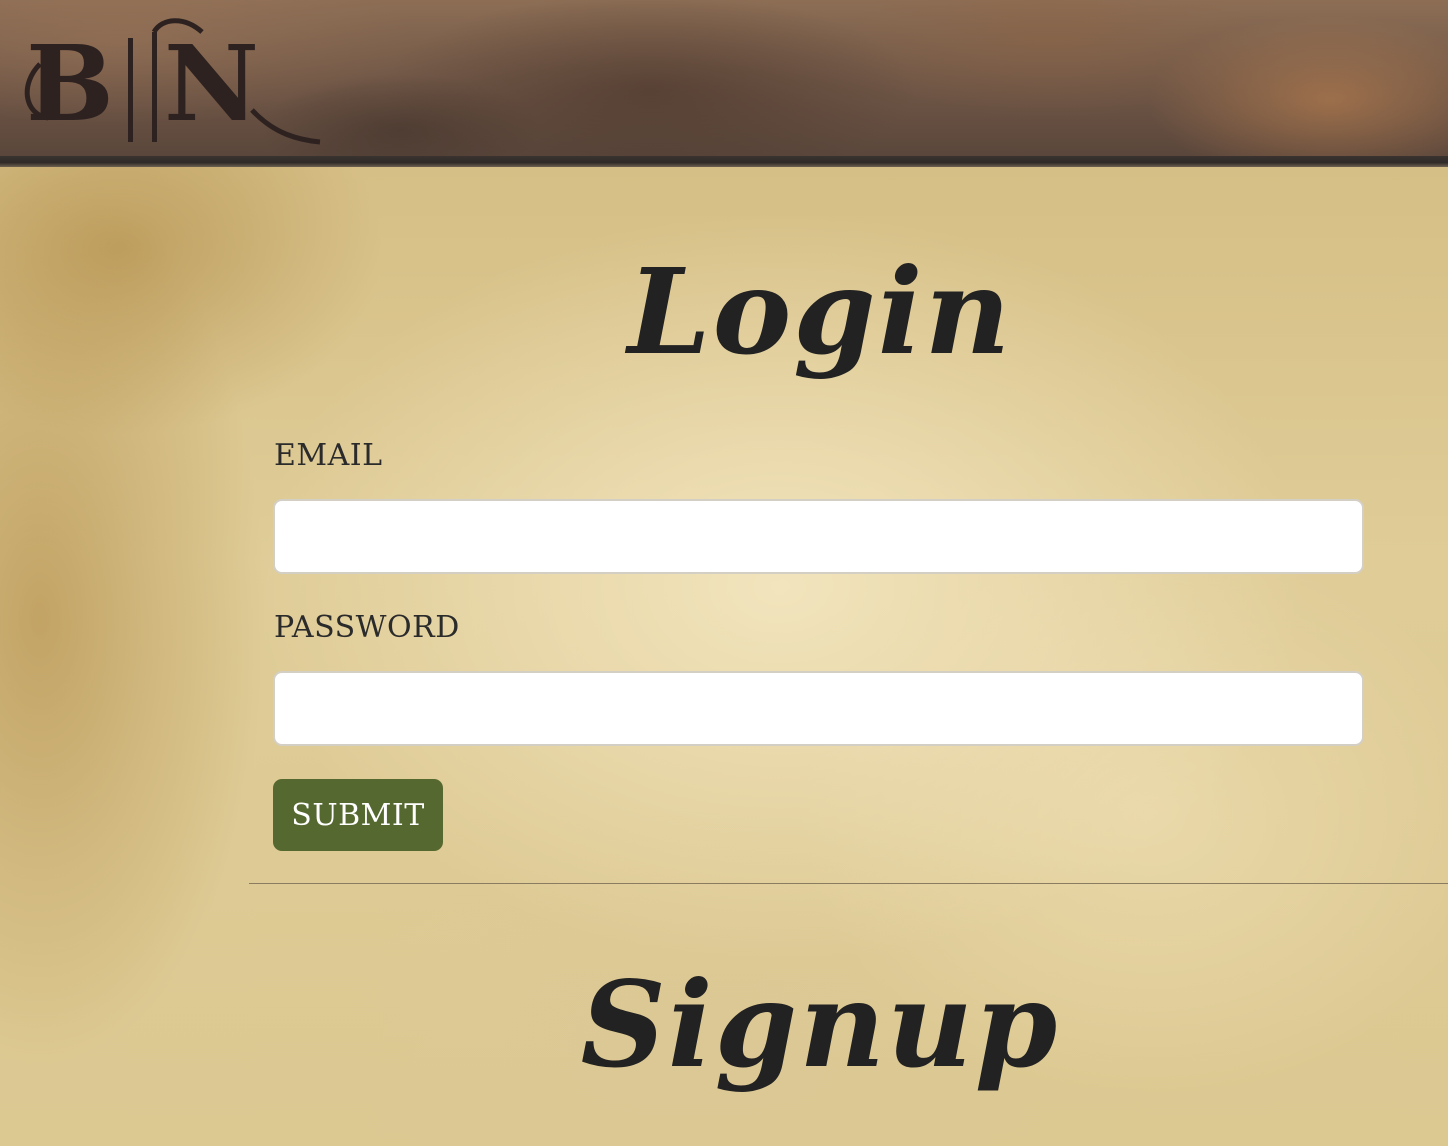 Image resolution: width=1448 pixels, height=1146 pixels. I want to click on password-label: PASSWORD, so click(367, 627).